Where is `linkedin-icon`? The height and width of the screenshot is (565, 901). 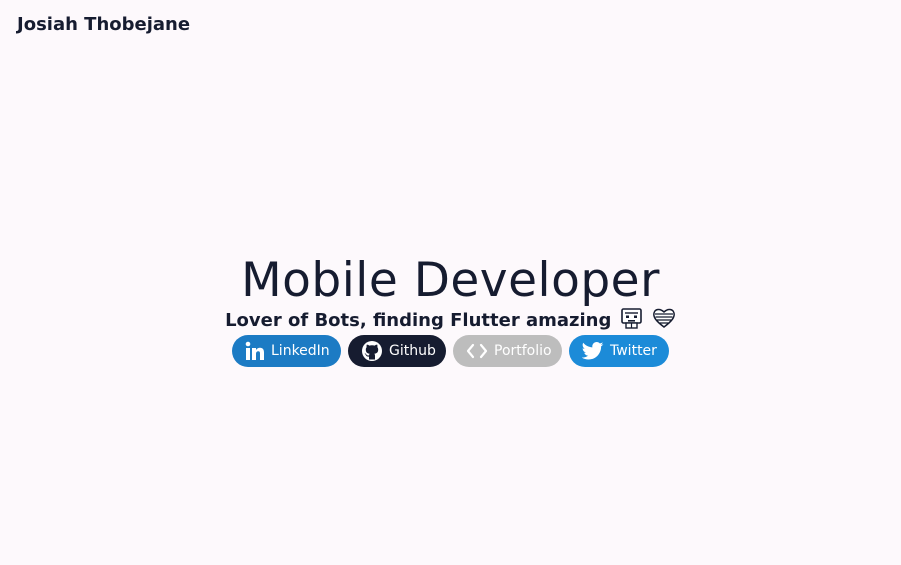 linkedin-icon is located at coordinates (255, 351).